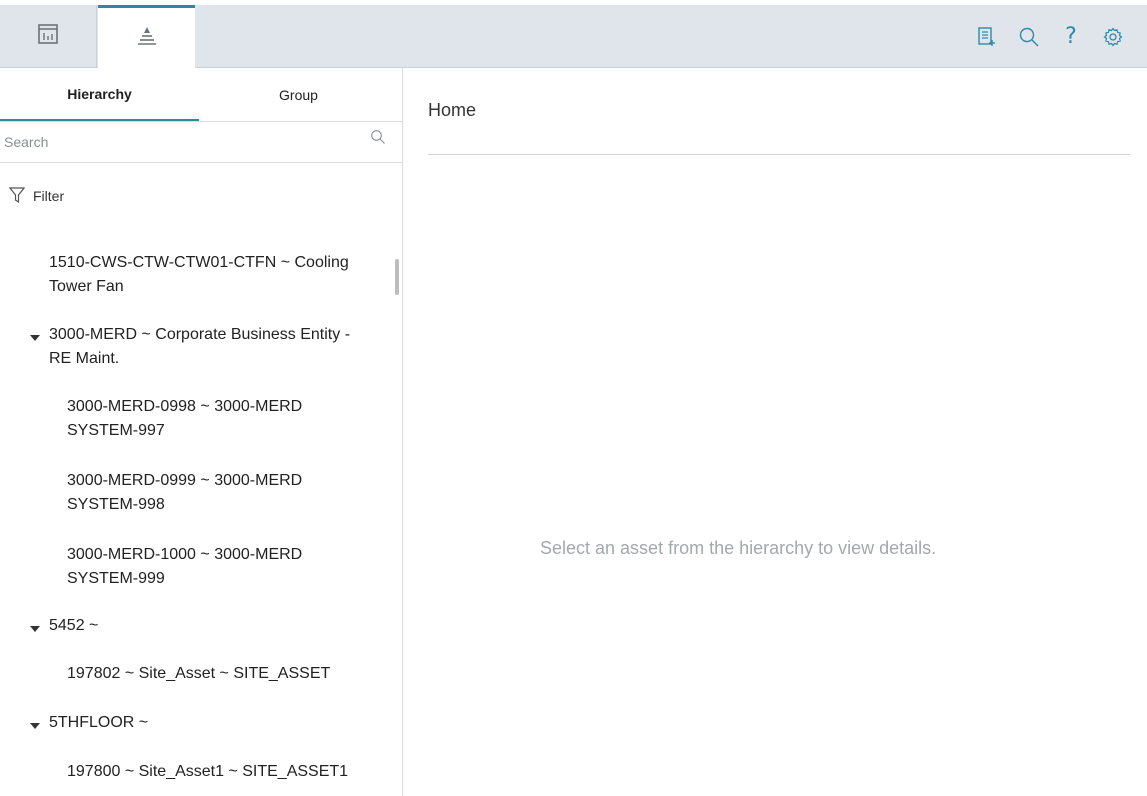 The height and width of the screenshot is (796, 1147). What do you see at coordinates (17, 196) in the screenshot?
I see `filter-icon` at bounding box center [17, 196].